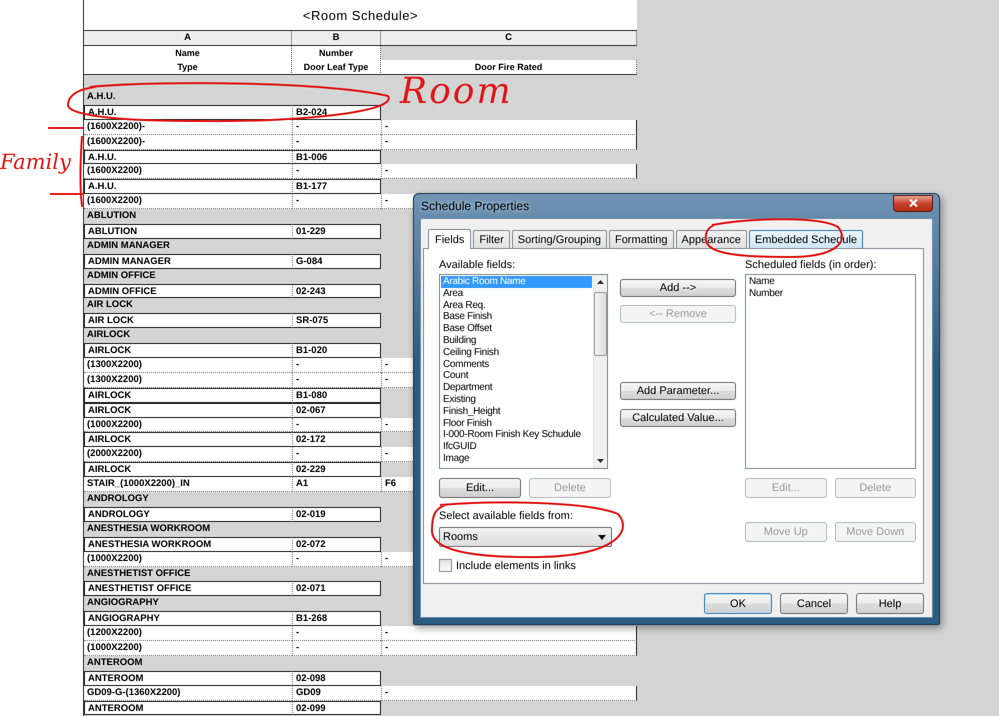 This screenshot has height=716, width=999. What do you see at coordinates (600, 282) in the screenshot?
I see `scroll-up-icon` at bounding box center [600, 282].